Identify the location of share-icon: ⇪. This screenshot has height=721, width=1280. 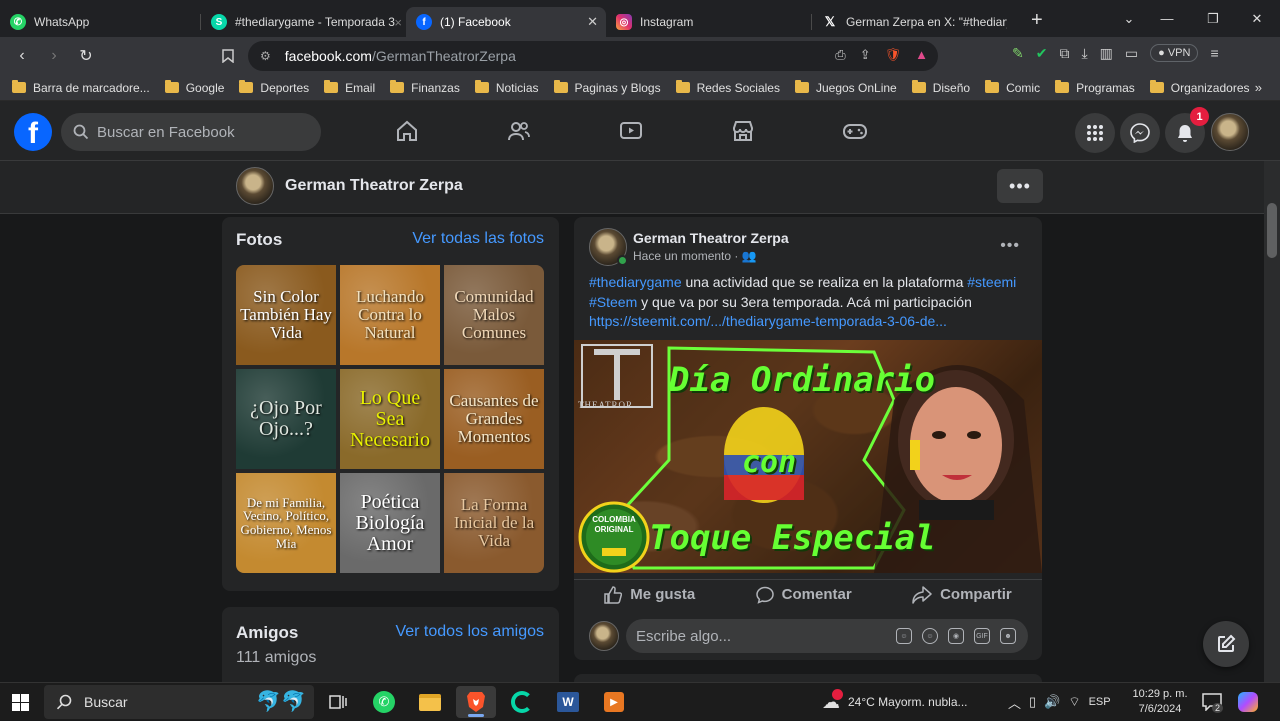
(865, 55).